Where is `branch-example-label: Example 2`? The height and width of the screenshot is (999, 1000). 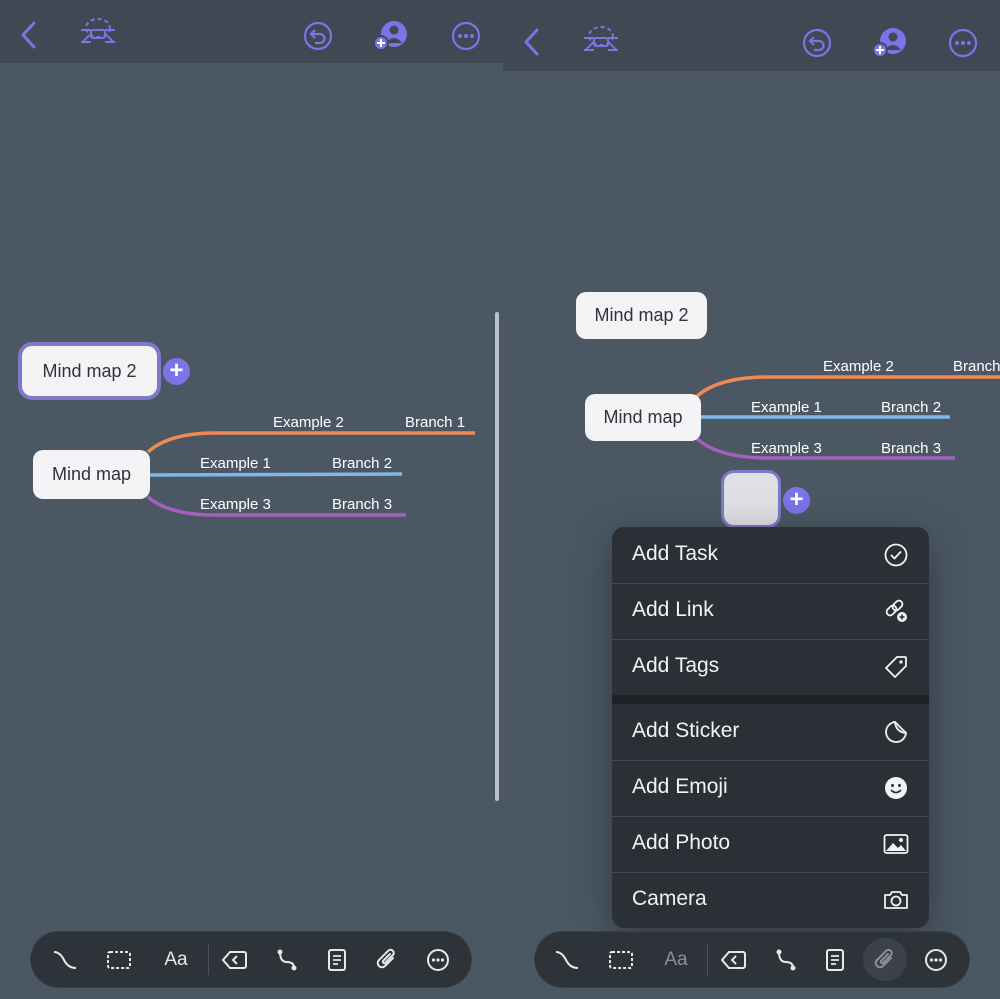
branch-example-label: Example 2 is located at coordinates (858, 366).